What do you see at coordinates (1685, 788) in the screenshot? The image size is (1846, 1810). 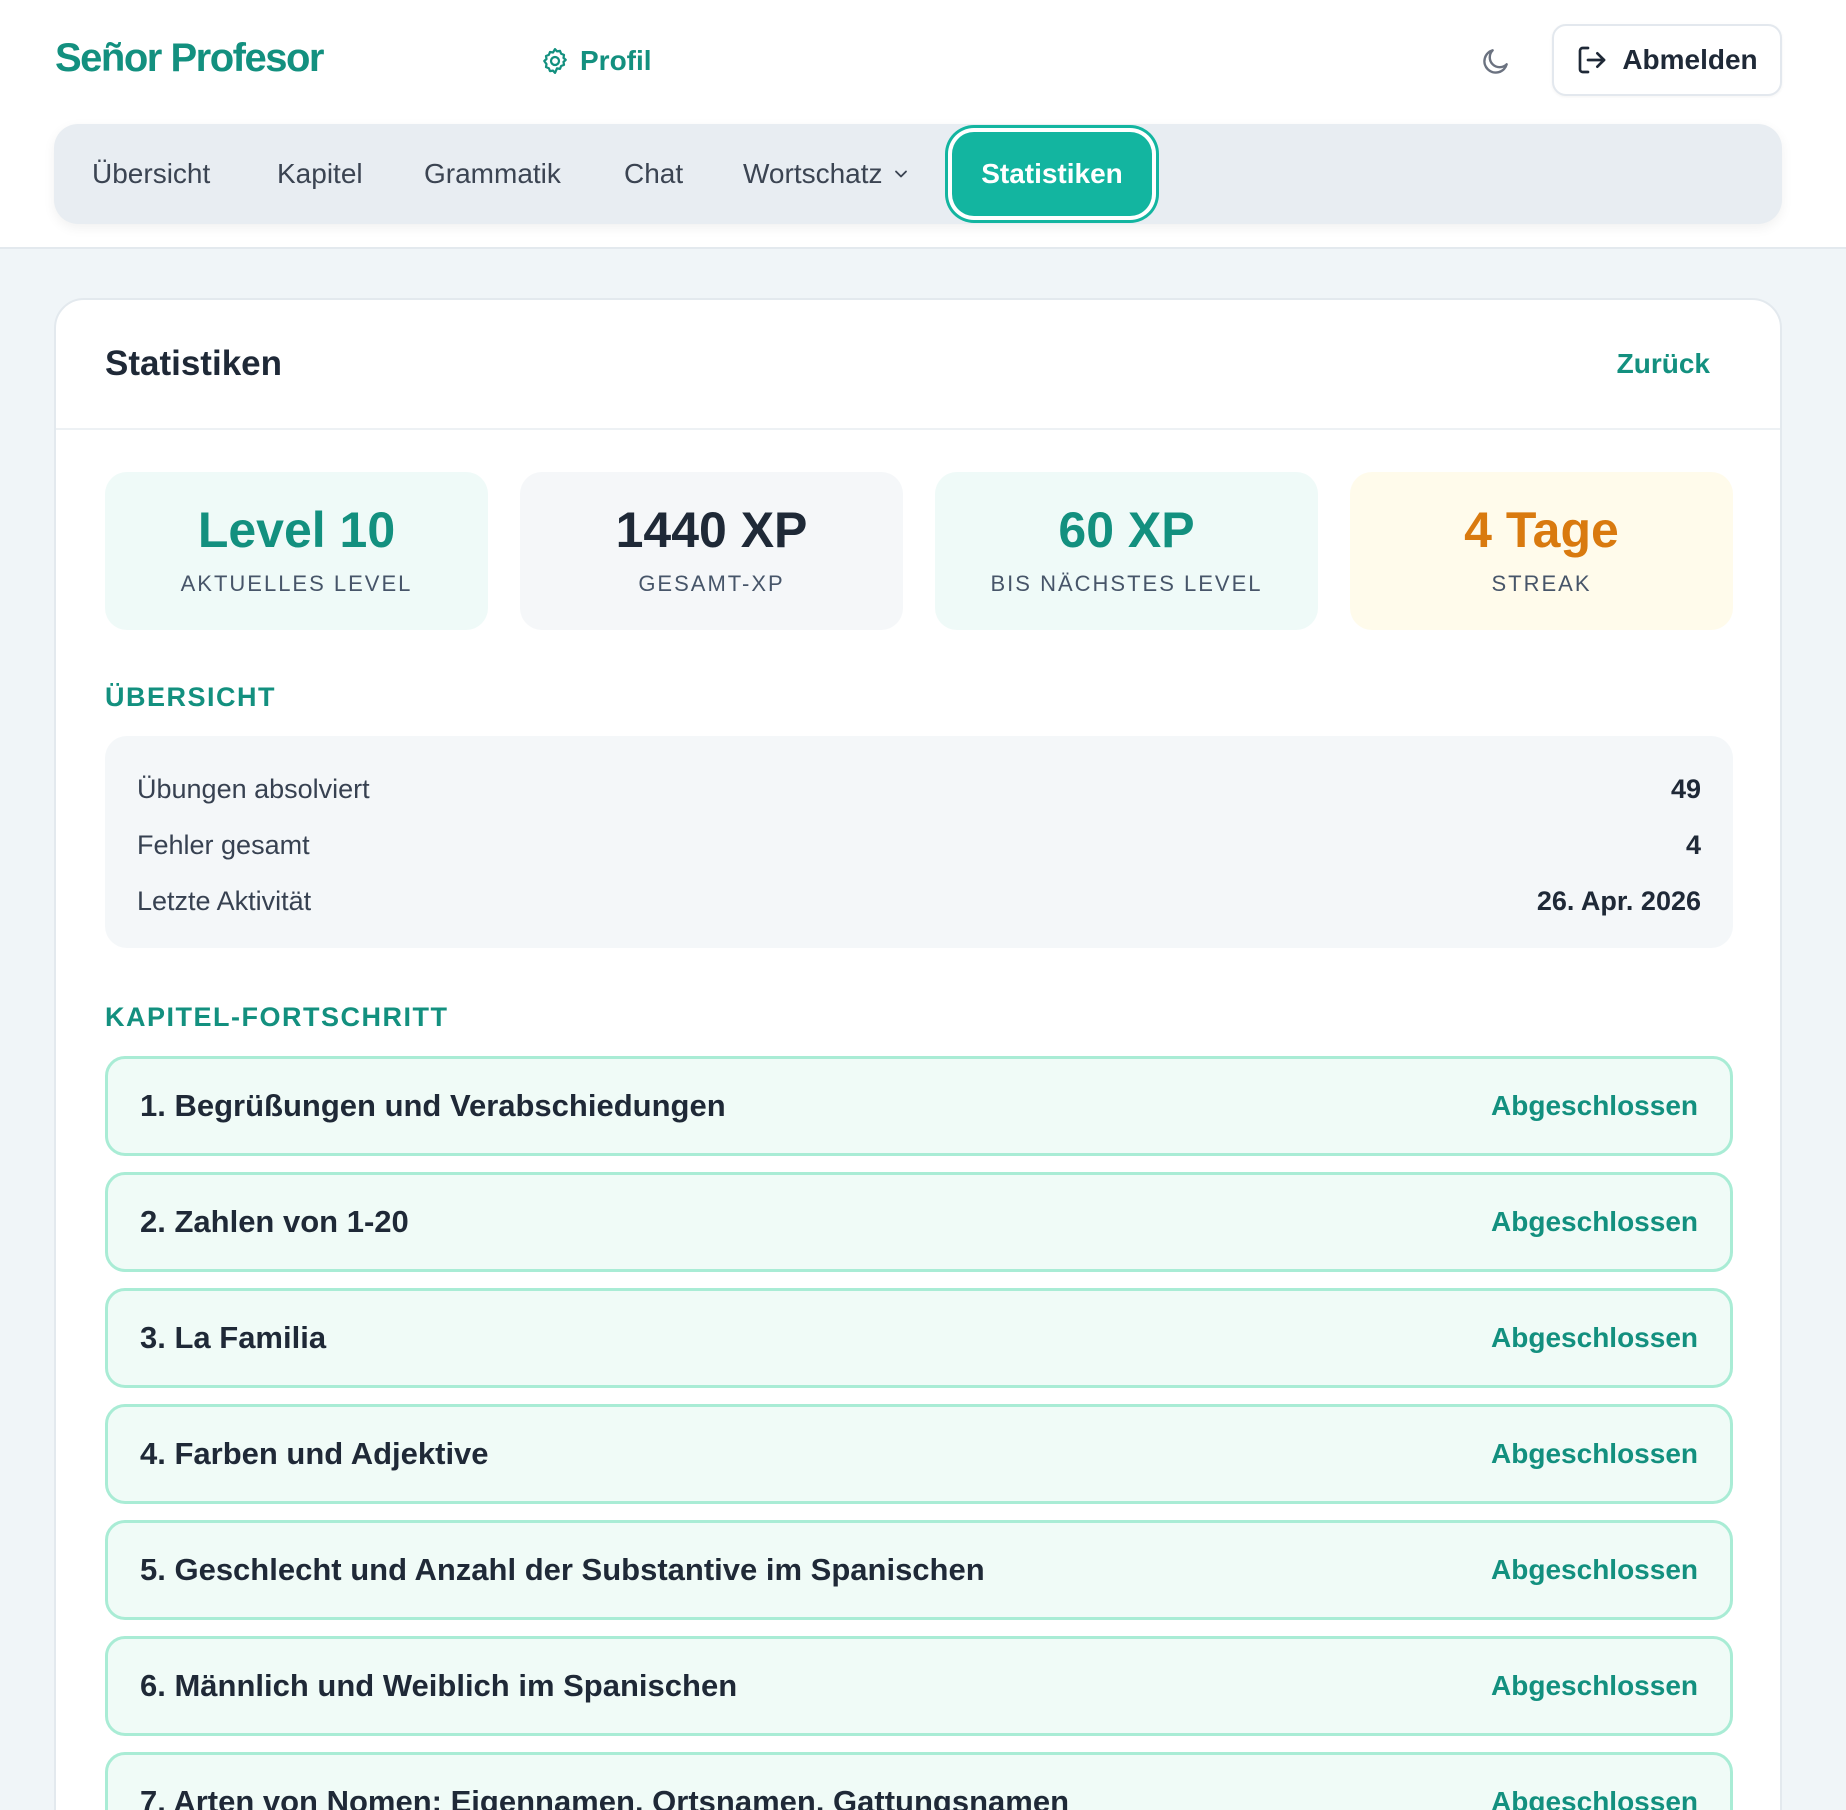 I see `overview-row-value: 49` at bounding box center [1685, 788].